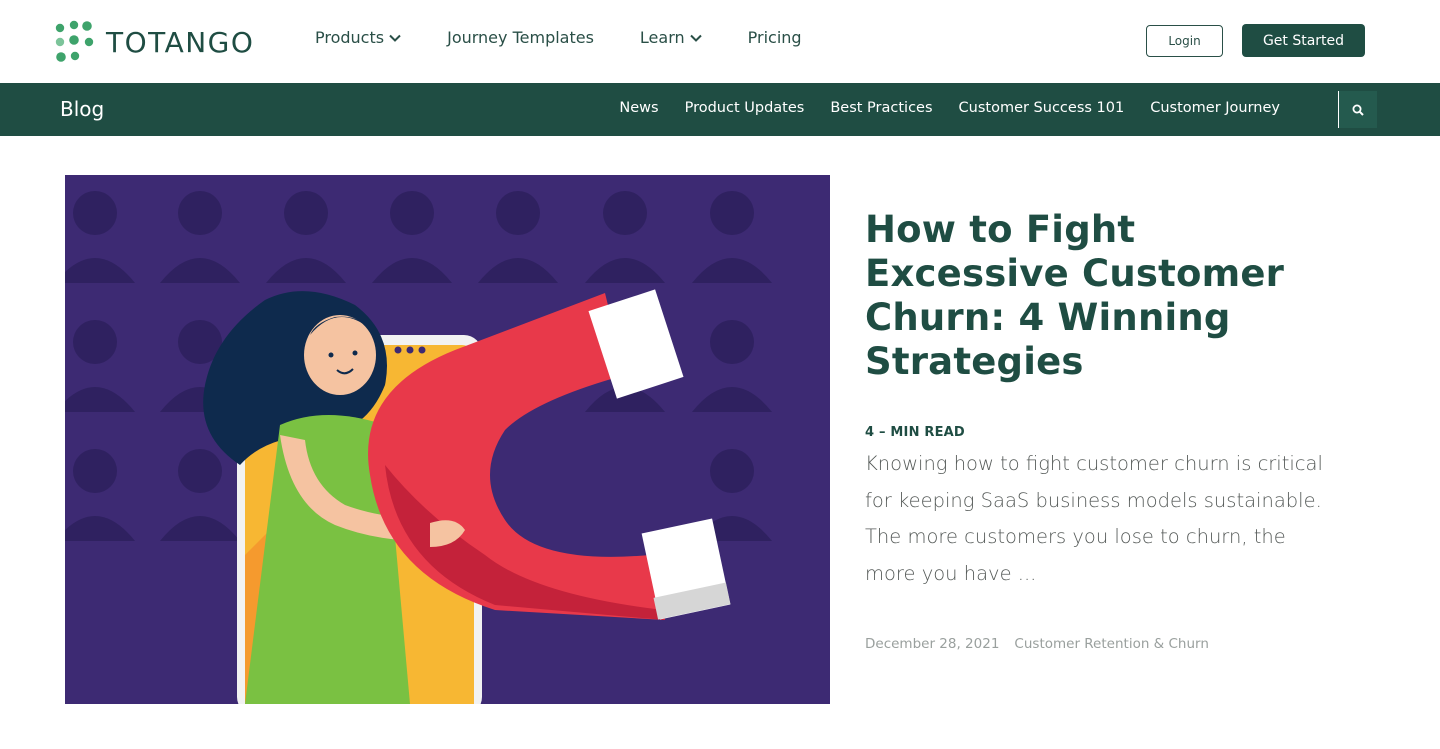  I want to click on read-time: 4 – MIN READ, so click(915, 432).